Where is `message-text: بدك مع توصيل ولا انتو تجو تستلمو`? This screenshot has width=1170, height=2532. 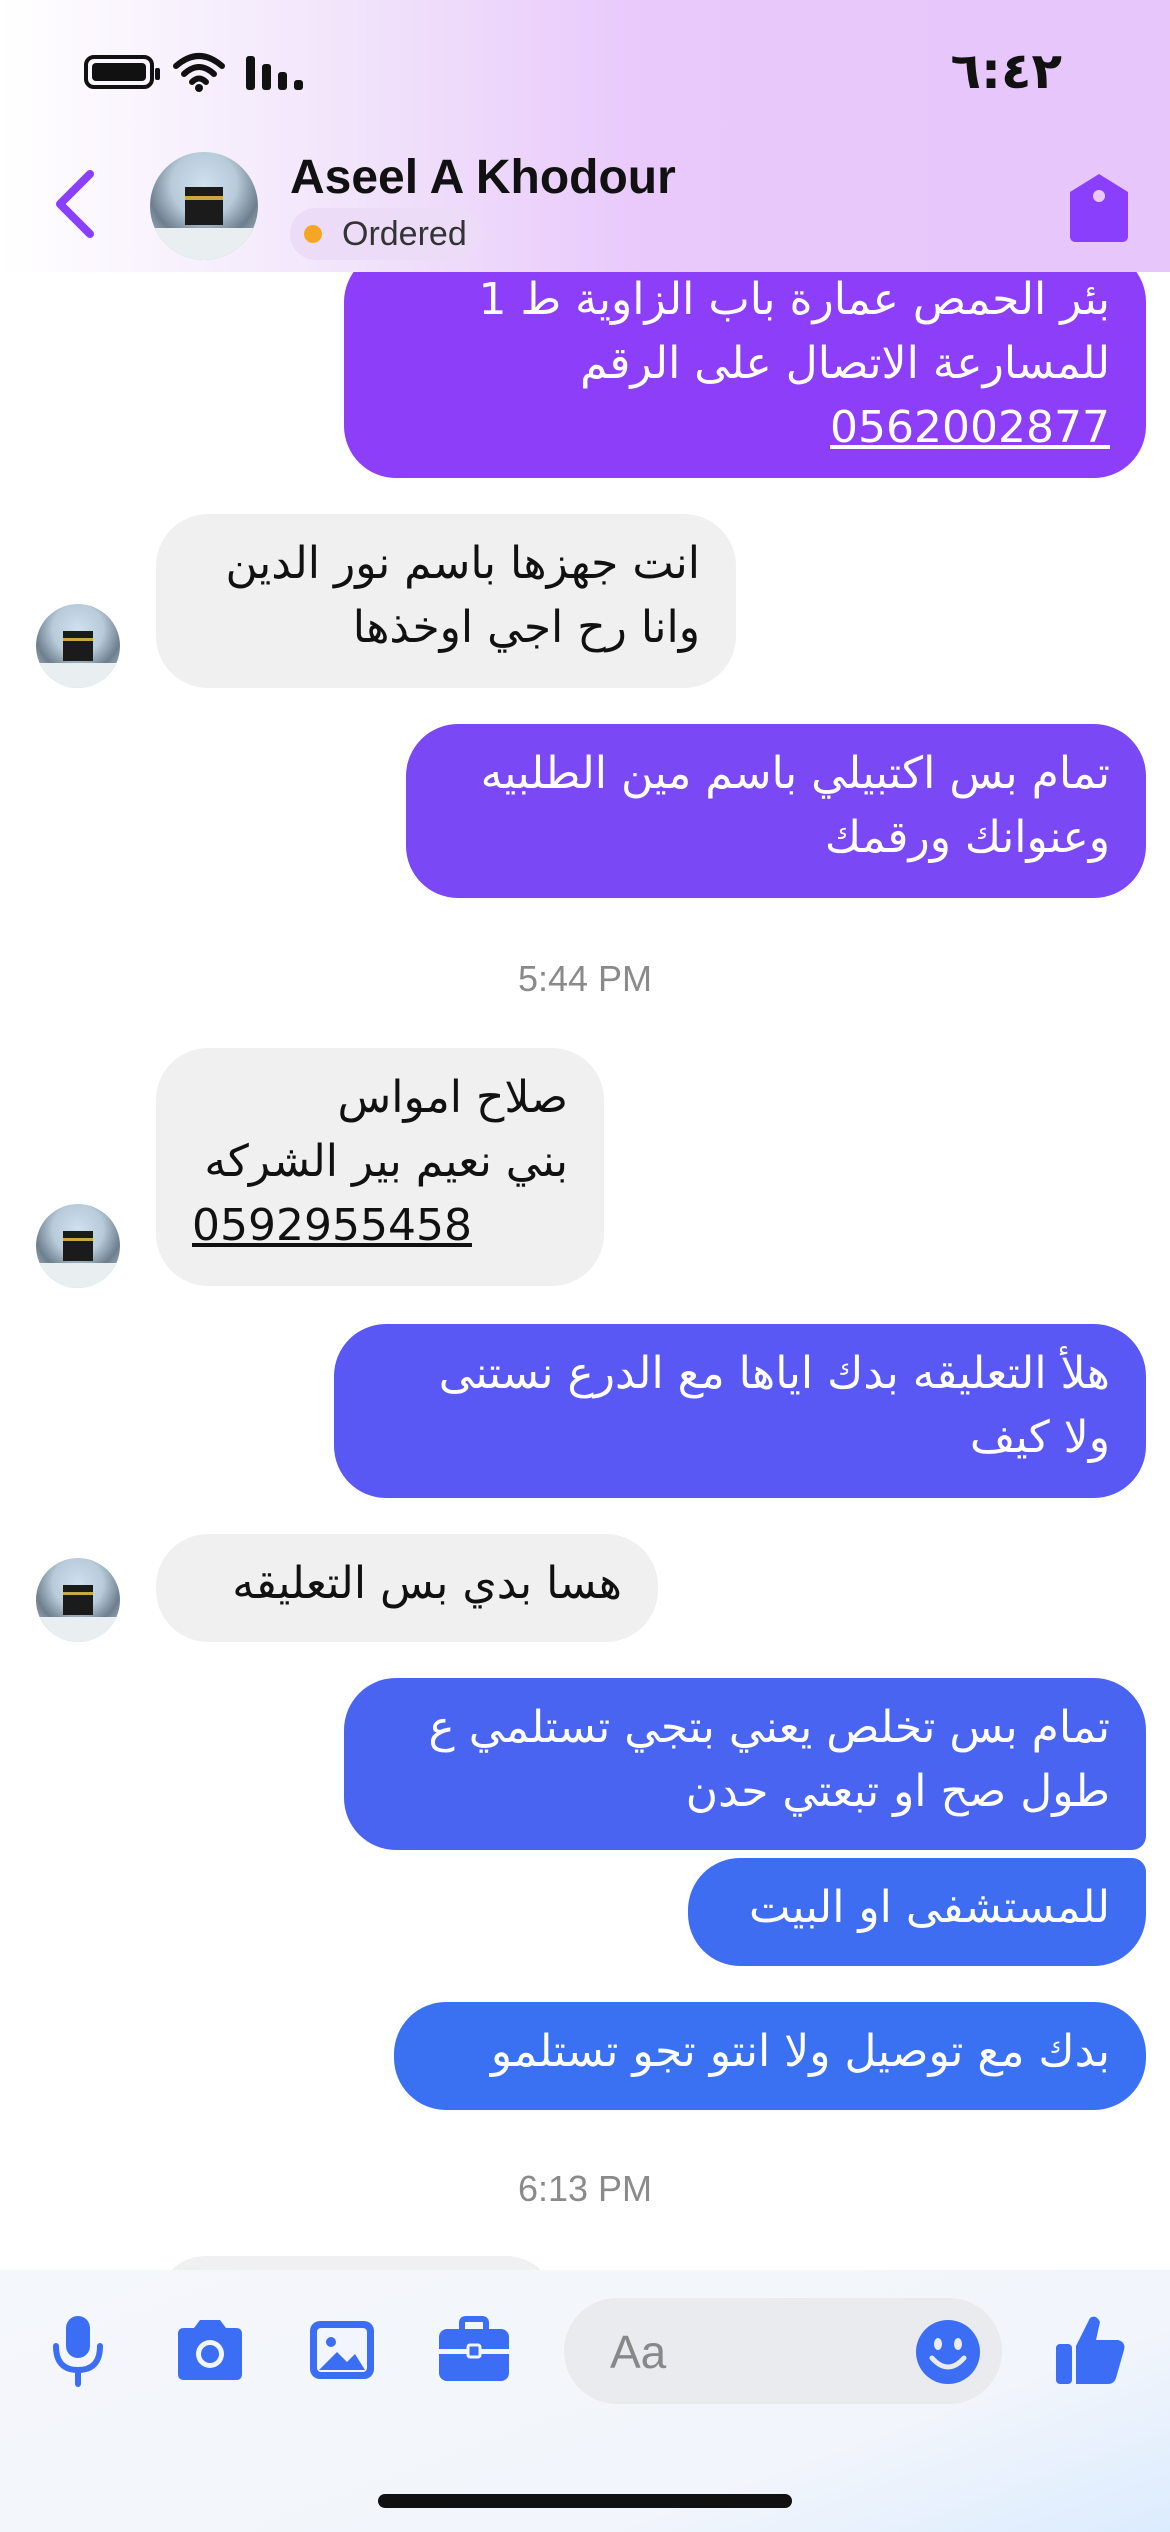 message-text: بدك مع توصيل ولا انتو تجو تستلمو is located at coordinates (800, 2051).